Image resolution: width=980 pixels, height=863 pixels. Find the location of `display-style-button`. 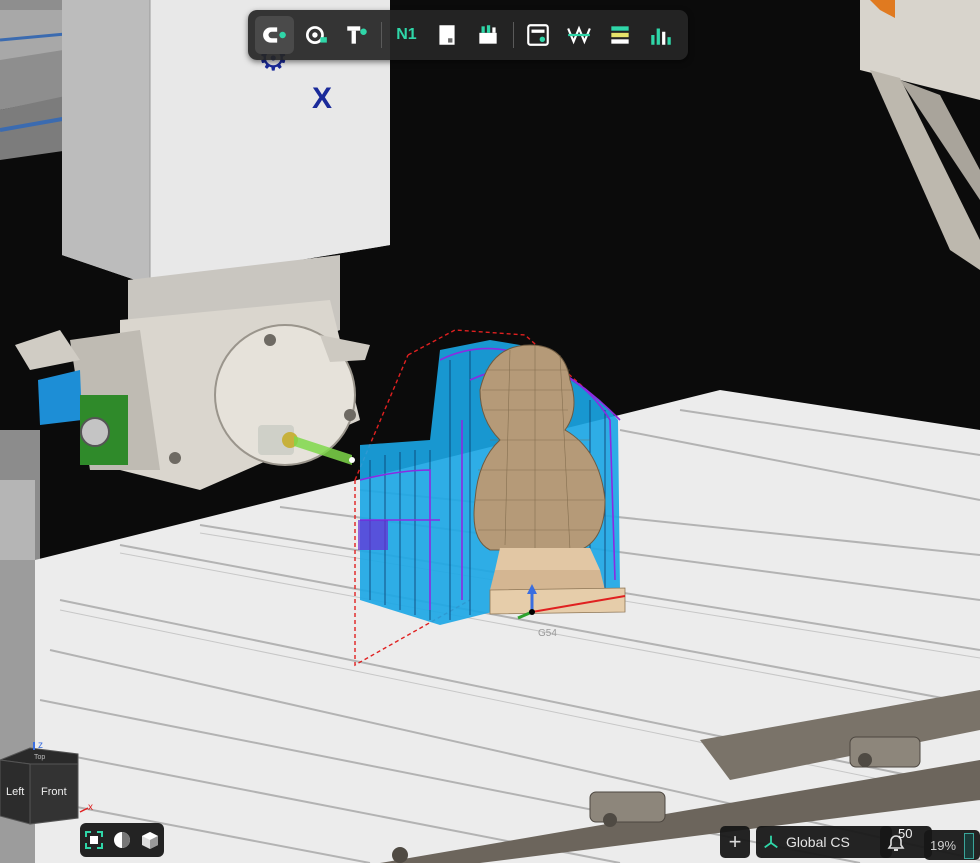

display-style-button is located at coordinates (150, 840).